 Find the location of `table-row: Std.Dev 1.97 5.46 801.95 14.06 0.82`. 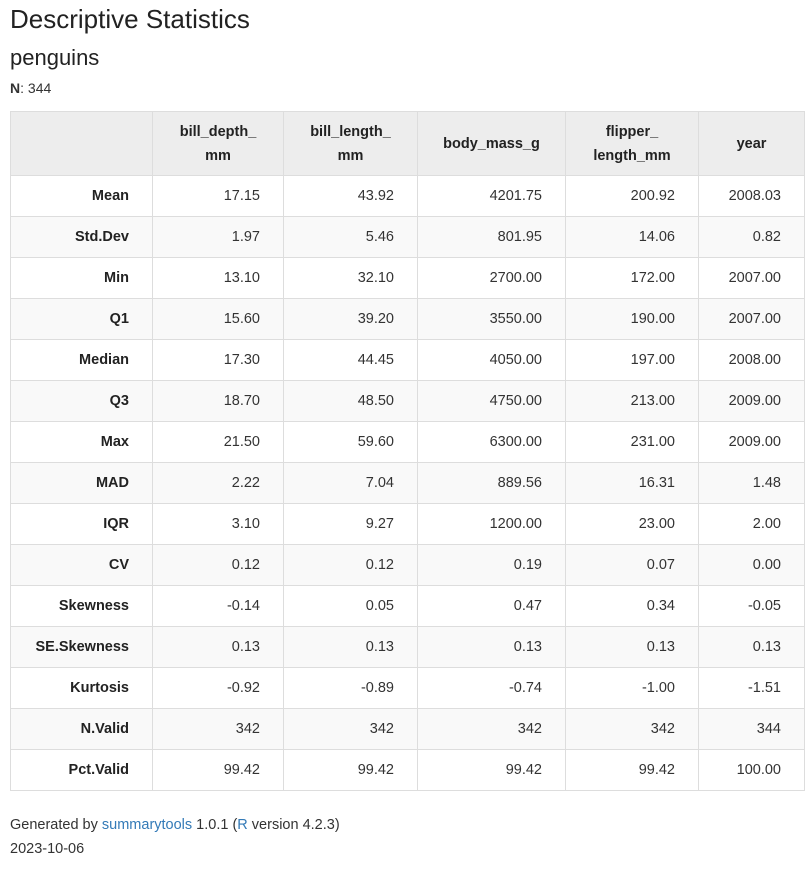

table-row: Std.Dev 1.97 5.46 801.95 14.06 0.82 is located at coordinates (407, 237).